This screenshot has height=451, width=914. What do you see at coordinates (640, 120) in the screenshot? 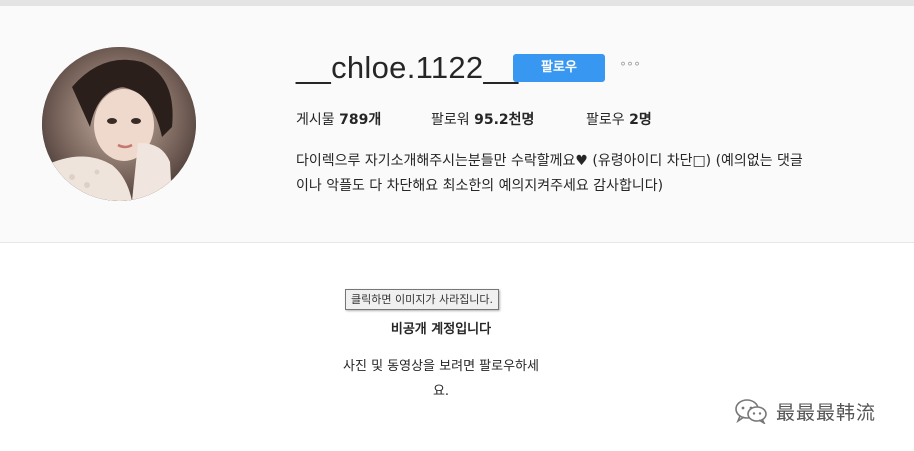
I see `following-count: 2명` at bounding box center [640, 120].